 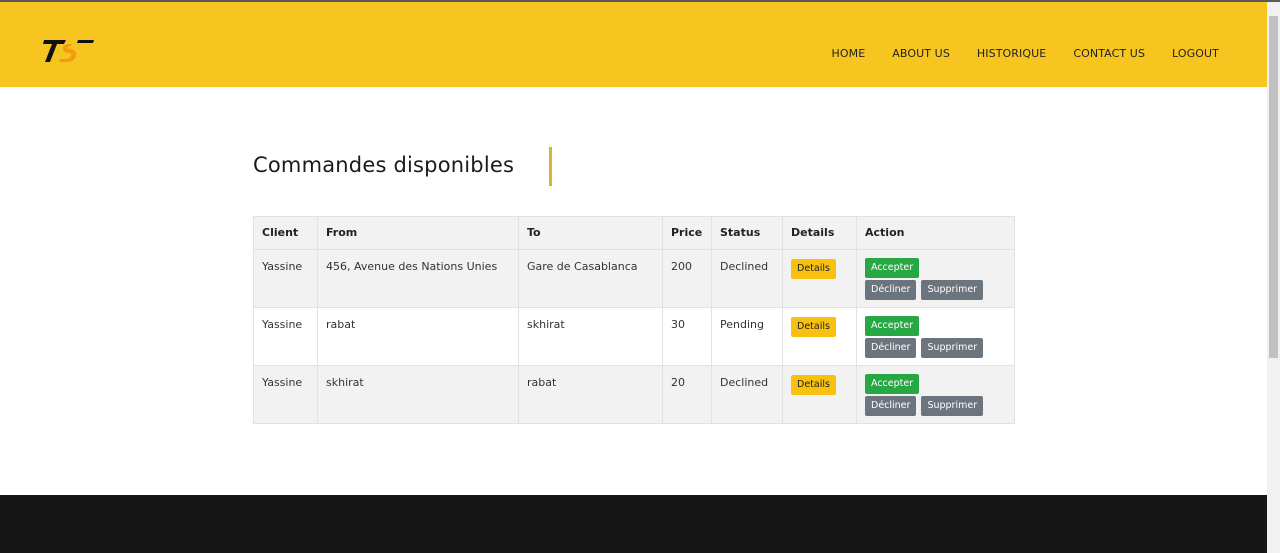 I want to click on nav-about-us: ABOUT US, so click(x=921, y=53).